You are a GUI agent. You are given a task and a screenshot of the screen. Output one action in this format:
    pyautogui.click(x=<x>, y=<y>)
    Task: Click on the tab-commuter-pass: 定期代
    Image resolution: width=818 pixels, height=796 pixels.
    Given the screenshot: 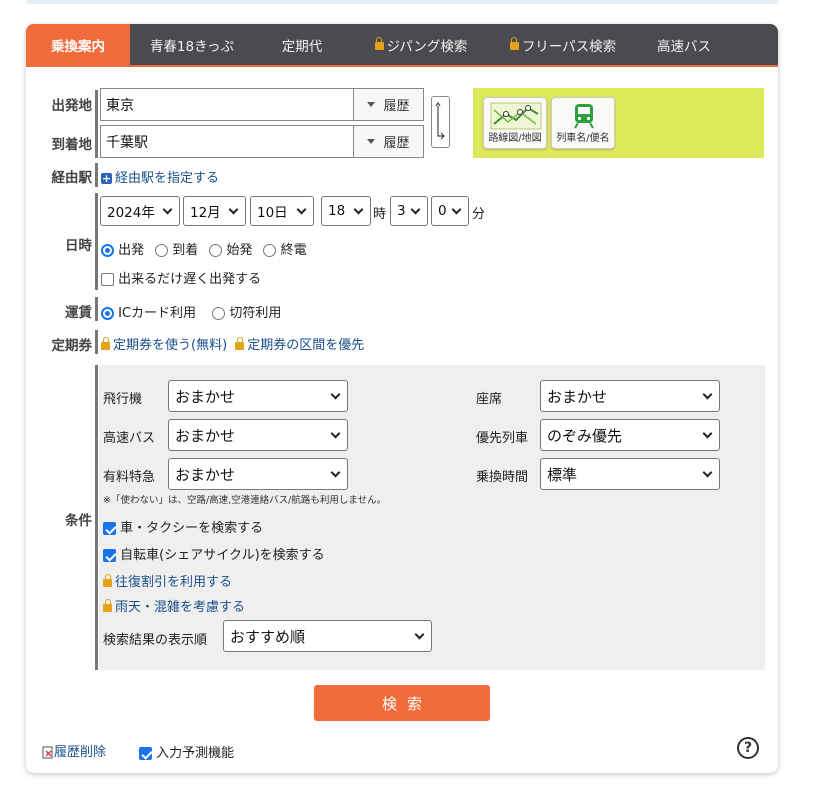 What is the action you would take?
    pyautogui.click(x=302, y=44)
    